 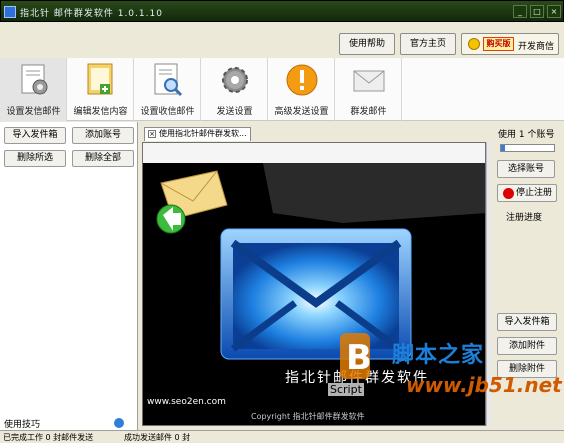 What do you see at coordinates (526, 135) in the screenshot?
I see `account-count-label: 使用 1 个账号` at bounding box center [526, 135].